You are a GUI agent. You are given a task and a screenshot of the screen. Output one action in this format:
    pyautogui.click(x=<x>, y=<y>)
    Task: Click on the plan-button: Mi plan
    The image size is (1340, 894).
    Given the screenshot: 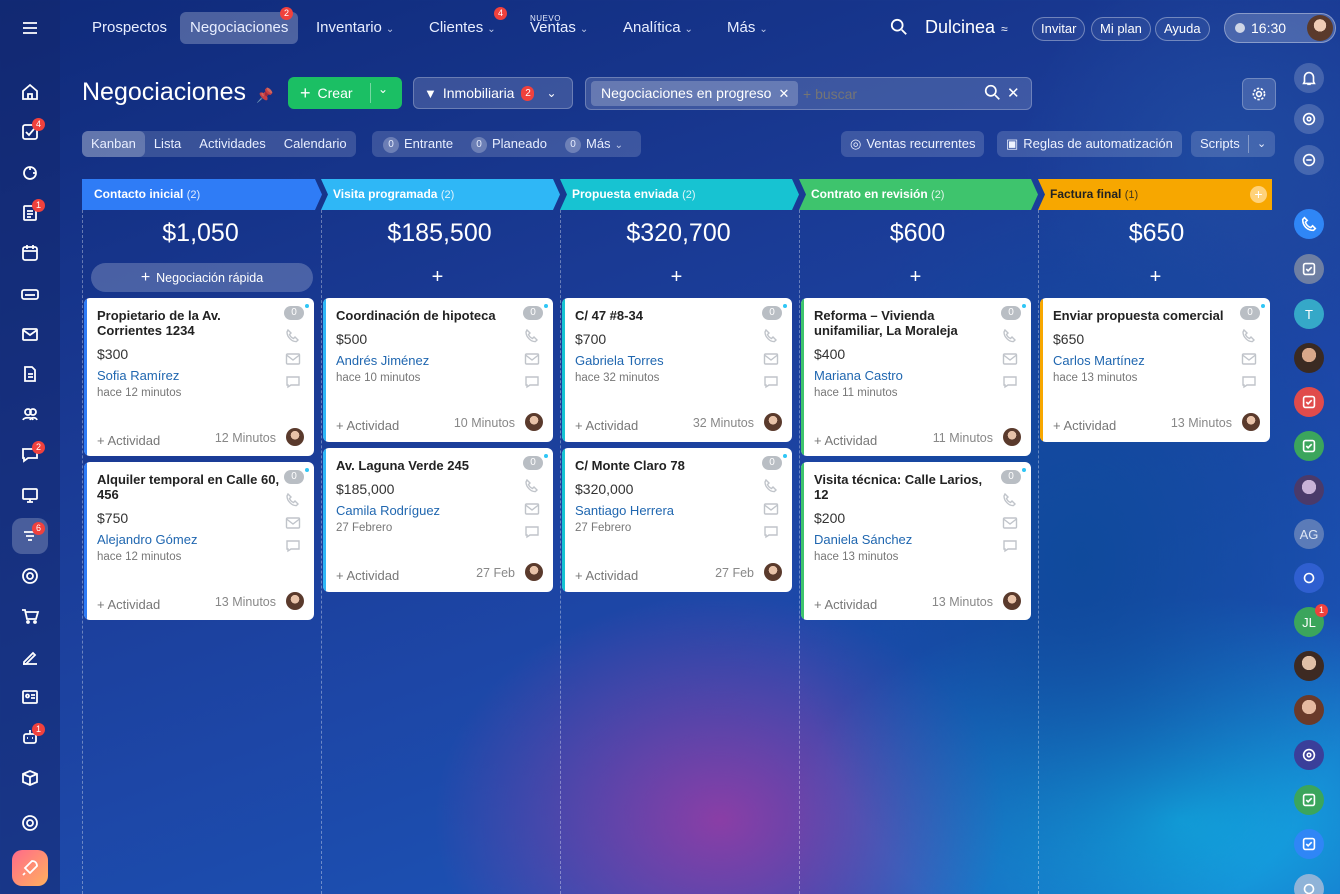 What is the action you would take?
    pyautogui.click(x=1121, y=29)
    